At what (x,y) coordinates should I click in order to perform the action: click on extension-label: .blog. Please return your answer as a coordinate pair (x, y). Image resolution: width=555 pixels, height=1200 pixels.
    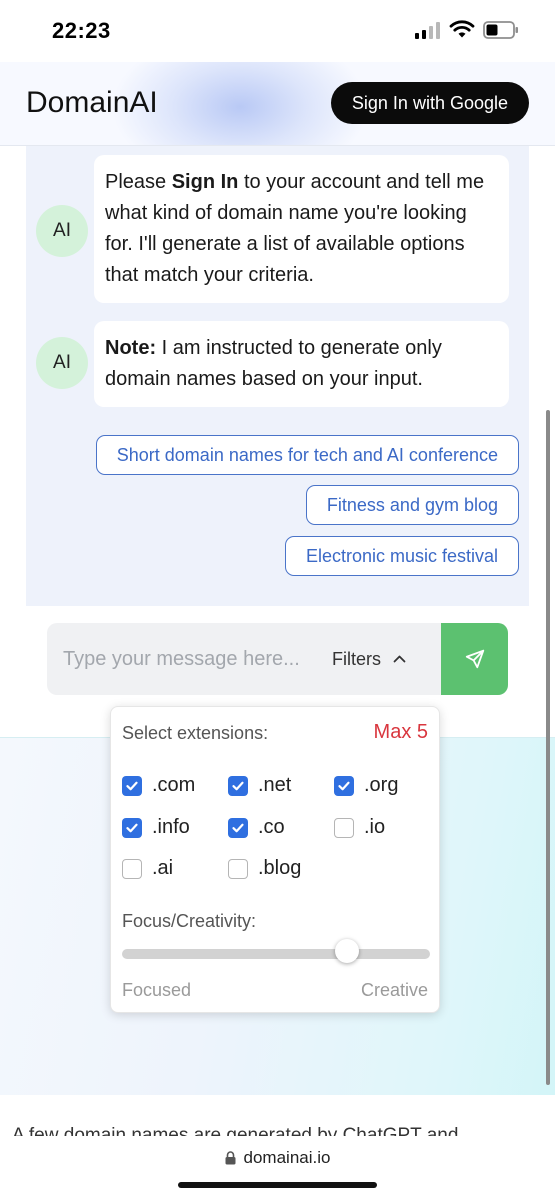
    Looking at the image, I should click on (280, 868).